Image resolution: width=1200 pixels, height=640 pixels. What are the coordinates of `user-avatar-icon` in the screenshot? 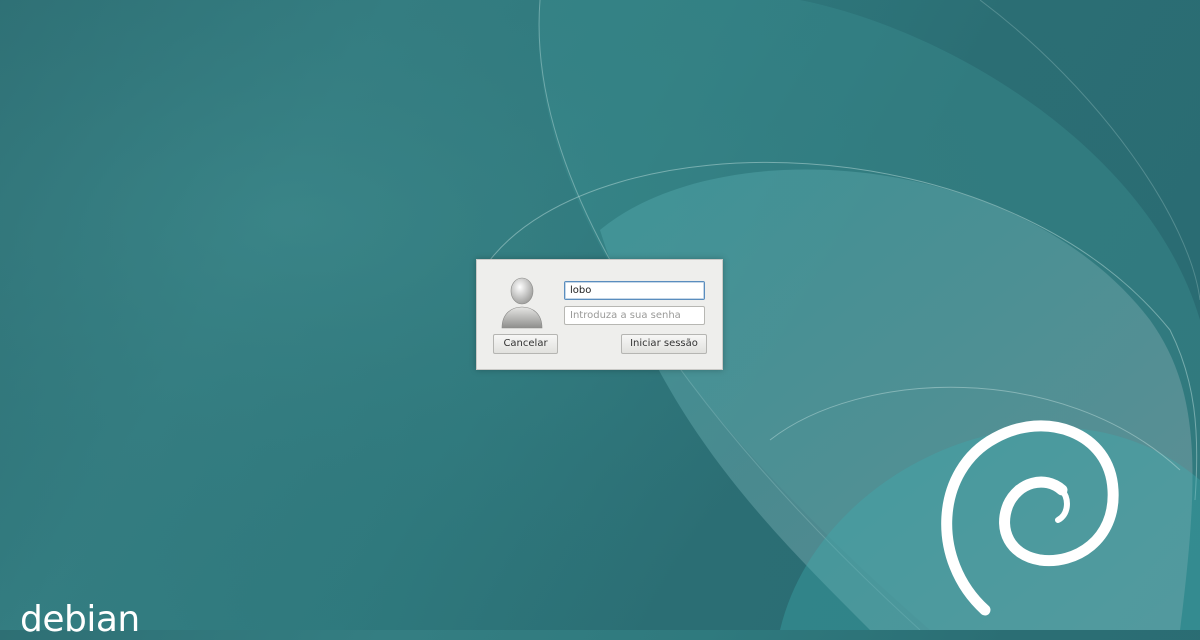 It's located at (522, 303).